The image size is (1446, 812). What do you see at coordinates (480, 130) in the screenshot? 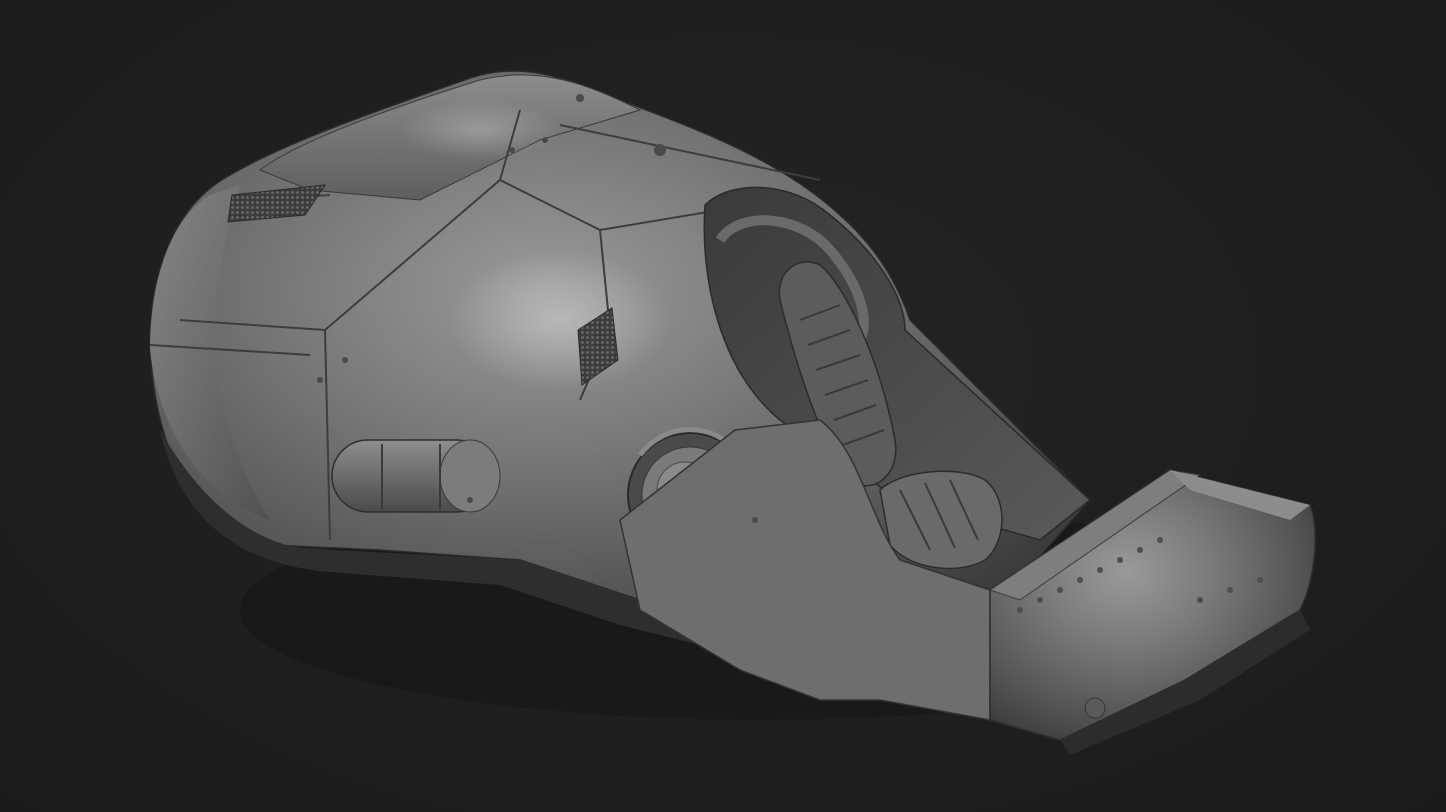
I see `specular-highlight-top` at bounding box center [480, 130].